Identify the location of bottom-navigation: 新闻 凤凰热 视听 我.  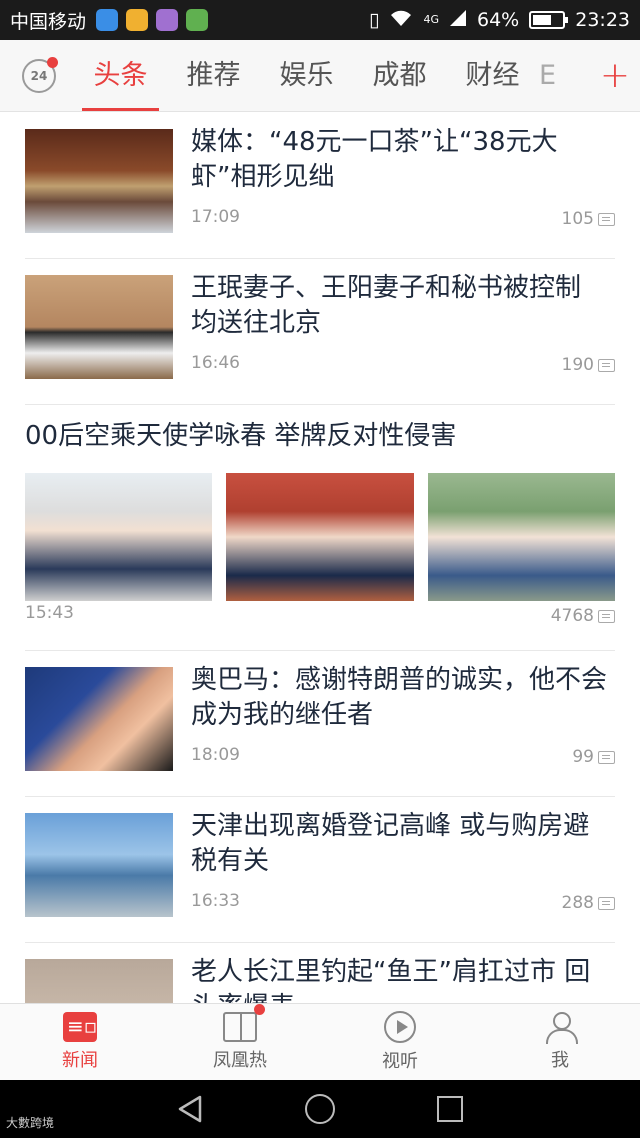
(320, 1041).